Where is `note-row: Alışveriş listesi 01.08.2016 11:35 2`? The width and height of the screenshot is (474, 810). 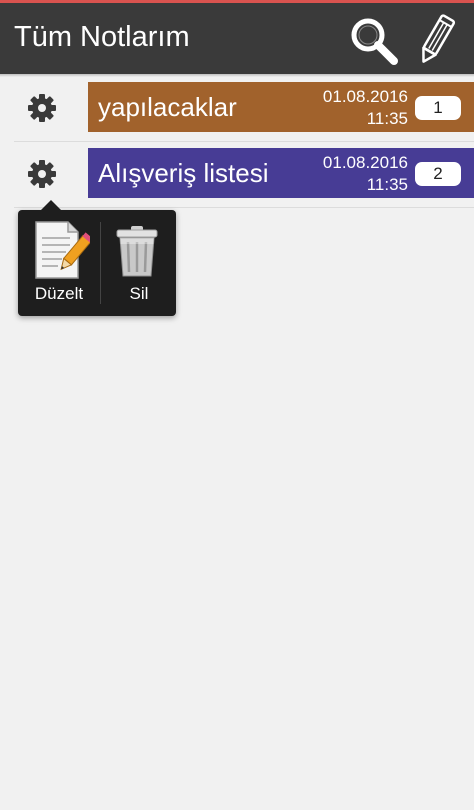
note-row: Alışveriş listesi 01.08.2016 11:35 2 is located at coordinates (237, 175).